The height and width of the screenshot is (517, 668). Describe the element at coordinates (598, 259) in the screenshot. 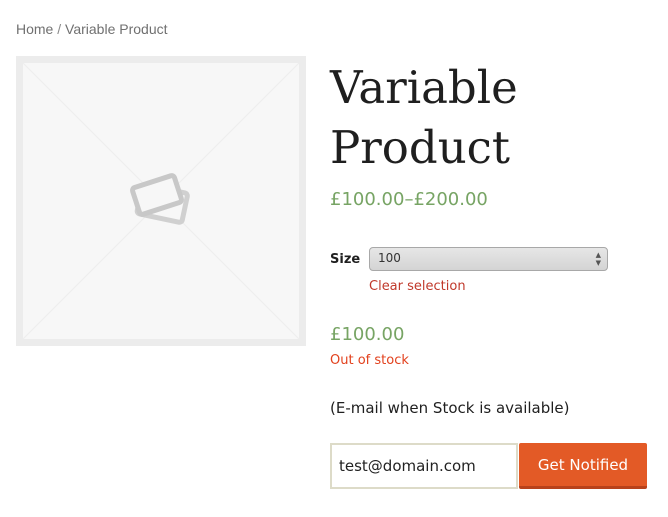

I see `select-arrows-icon: ▲ ▼` at that location.